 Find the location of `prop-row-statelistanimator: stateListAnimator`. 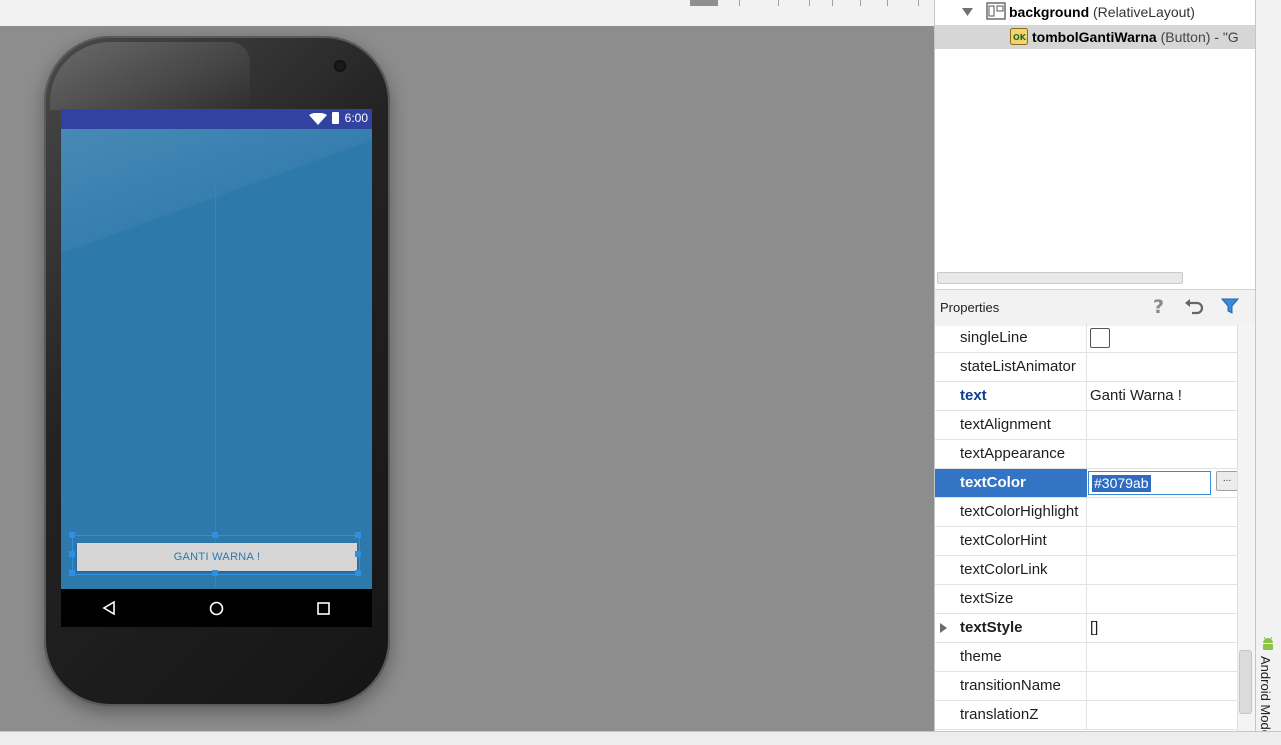

prop-row-statelistanimator: stateListAnimator is located at coordinates (1086, 367).